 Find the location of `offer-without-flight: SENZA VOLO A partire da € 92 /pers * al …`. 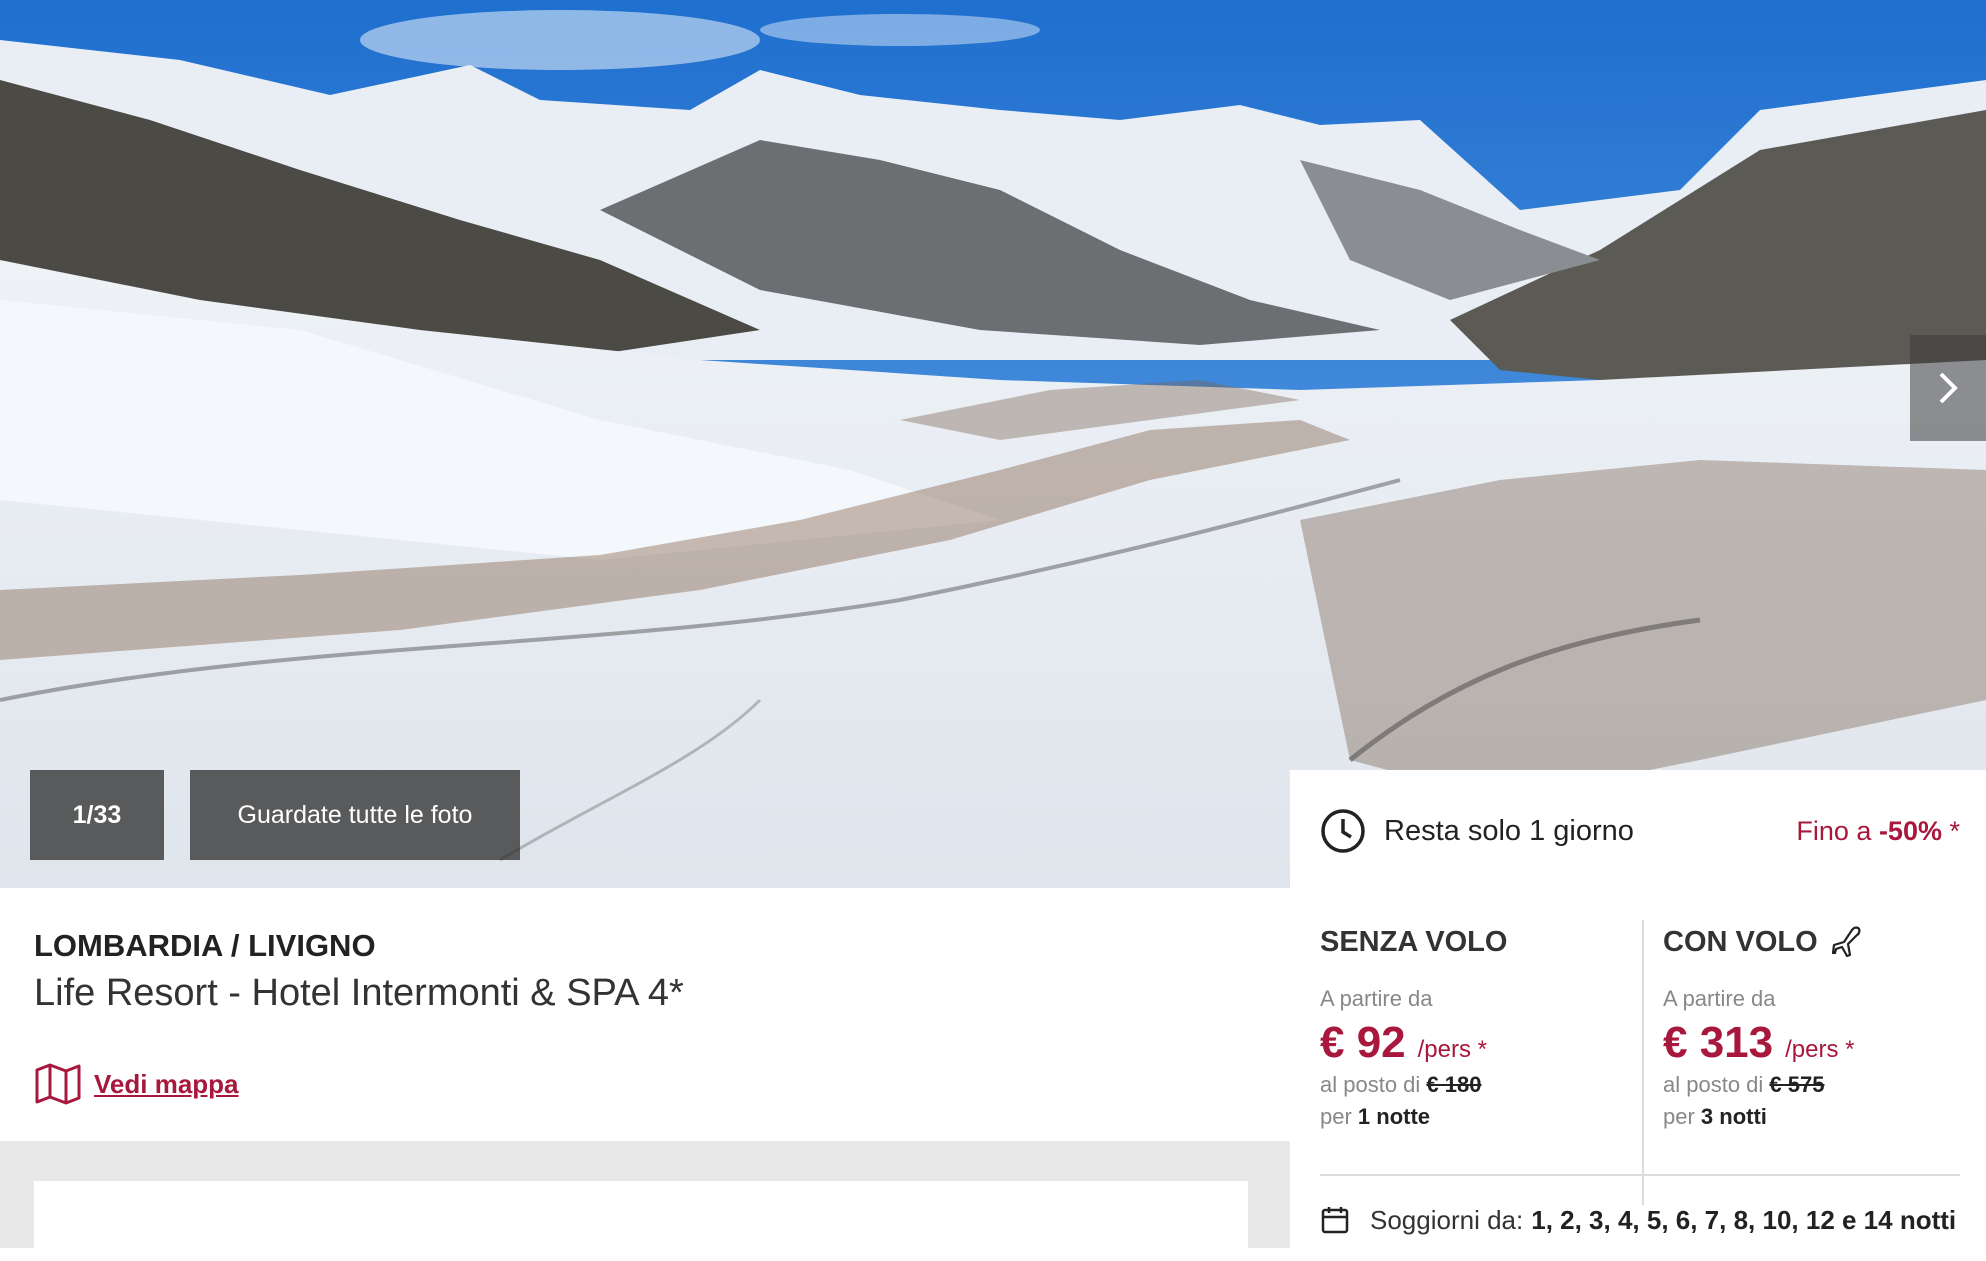

offer-without-flight: SENZA VOLO A partire da € 92 /pers * al … is located at coordinates (1485, 1025).